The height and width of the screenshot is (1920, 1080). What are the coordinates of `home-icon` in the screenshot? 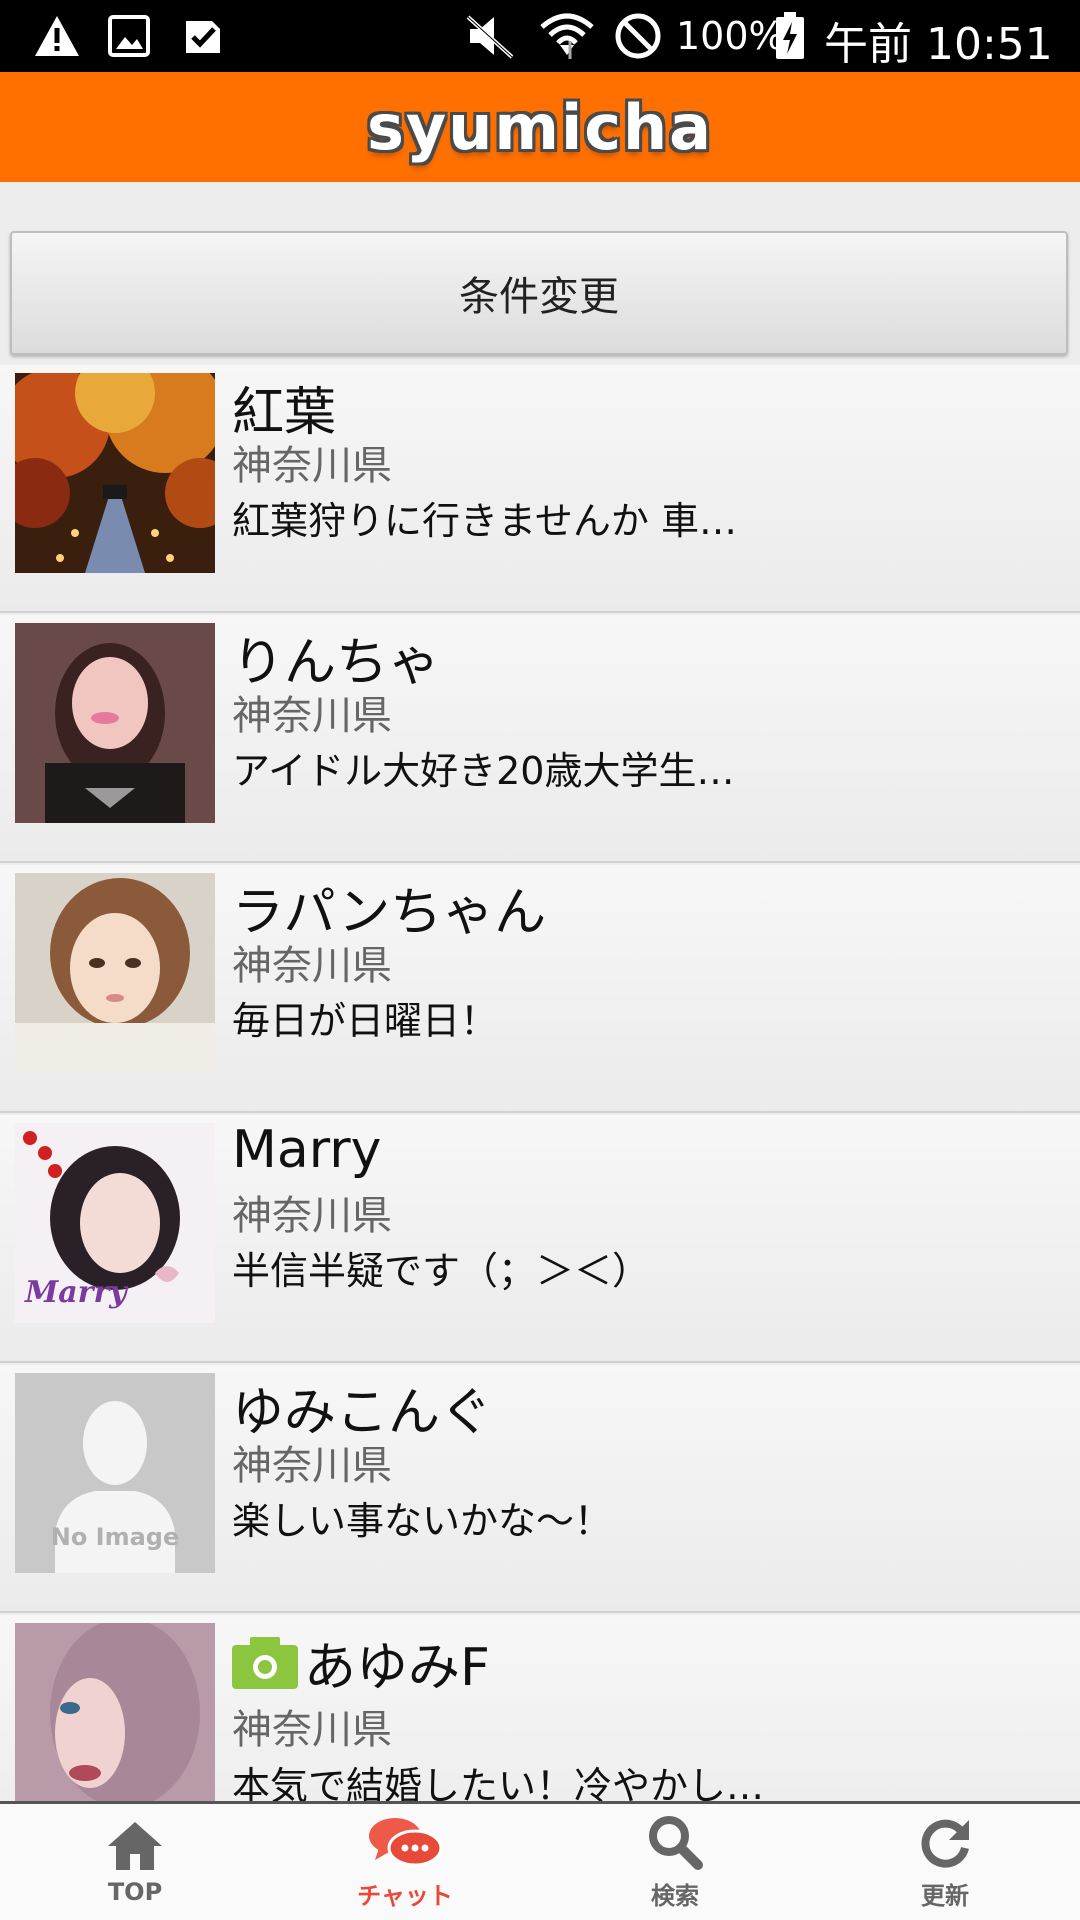 It's located at (135, 1847).